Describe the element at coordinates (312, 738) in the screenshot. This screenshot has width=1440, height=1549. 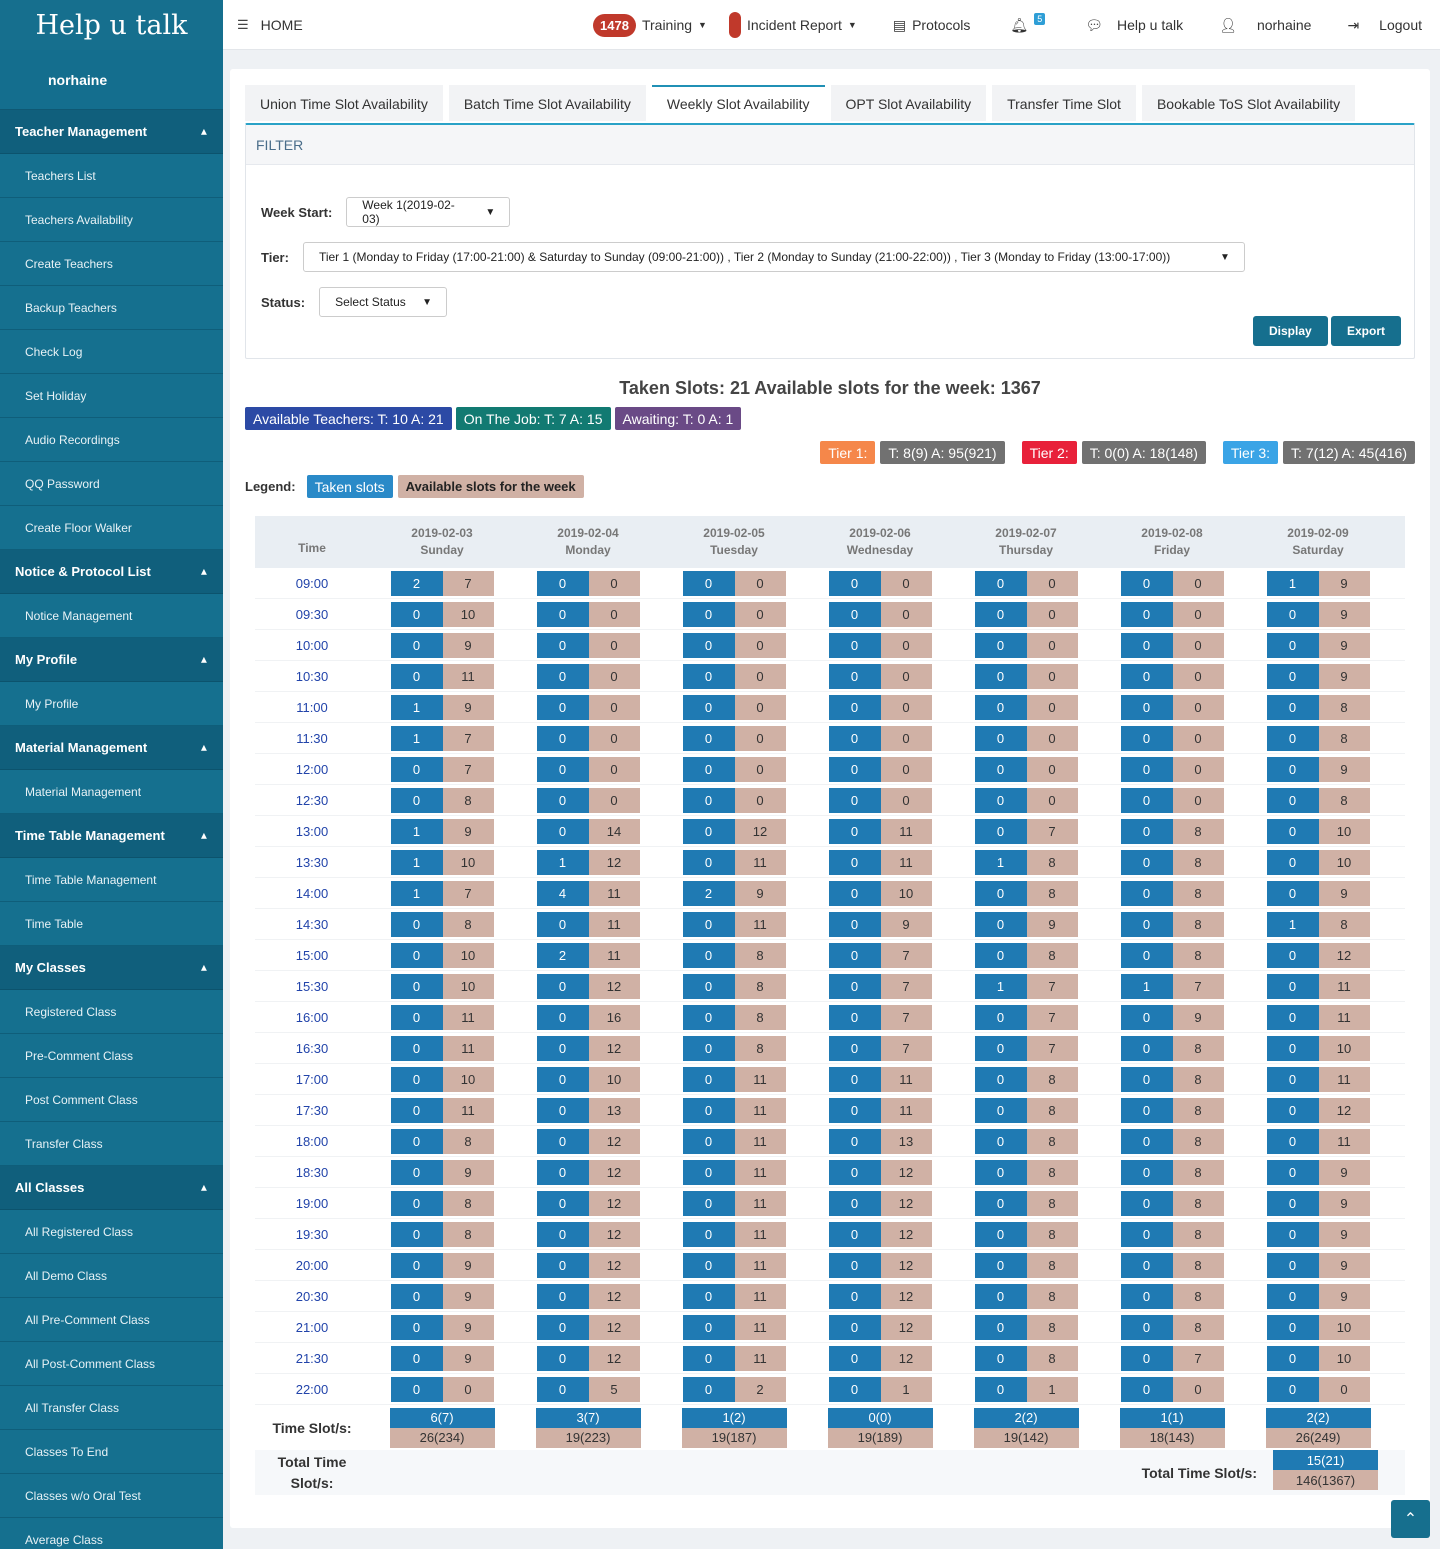
I see `time-slot-link: 11:30` at that location.